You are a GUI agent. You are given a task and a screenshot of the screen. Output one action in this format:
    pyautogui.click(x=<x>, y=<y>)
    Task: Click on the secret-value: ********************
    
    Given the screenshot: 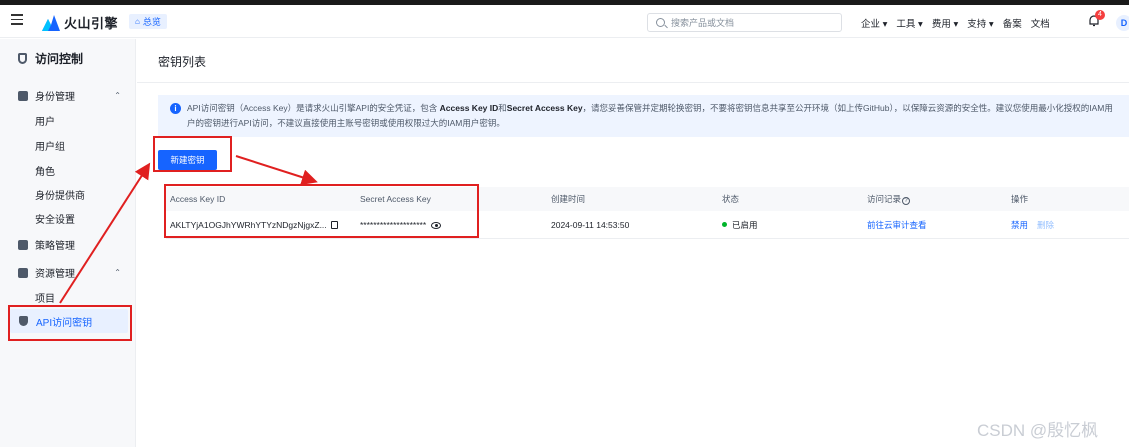 What is the action you would take?
    pyautogui.click(x=393, y=224)
    